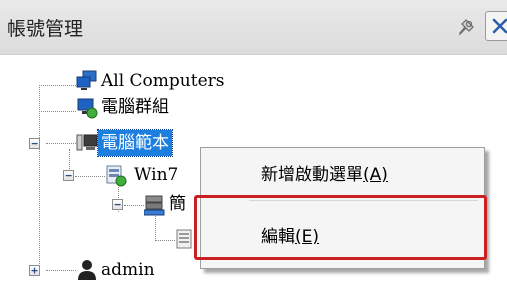  Describe the element at coordinates (45, 29) in the screenshot. I see `window-title: 帳號管理` at that location.